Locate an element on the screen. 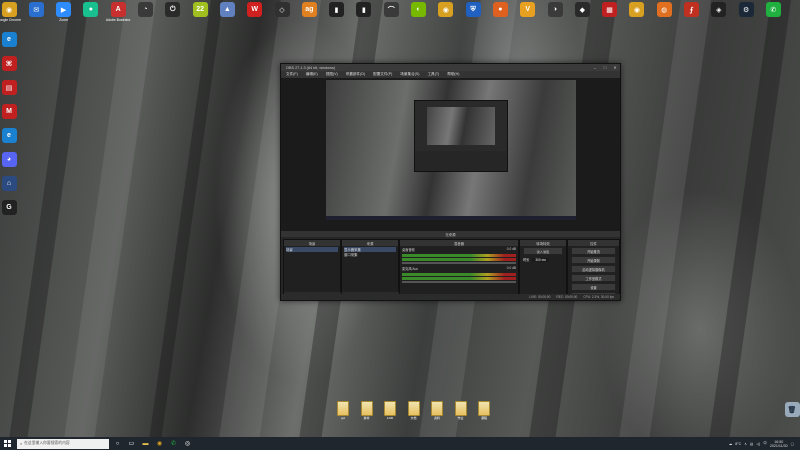 The width and height of the screenshot is (800, 450). close-icon: ✕ is located at coordinates (615, 67).